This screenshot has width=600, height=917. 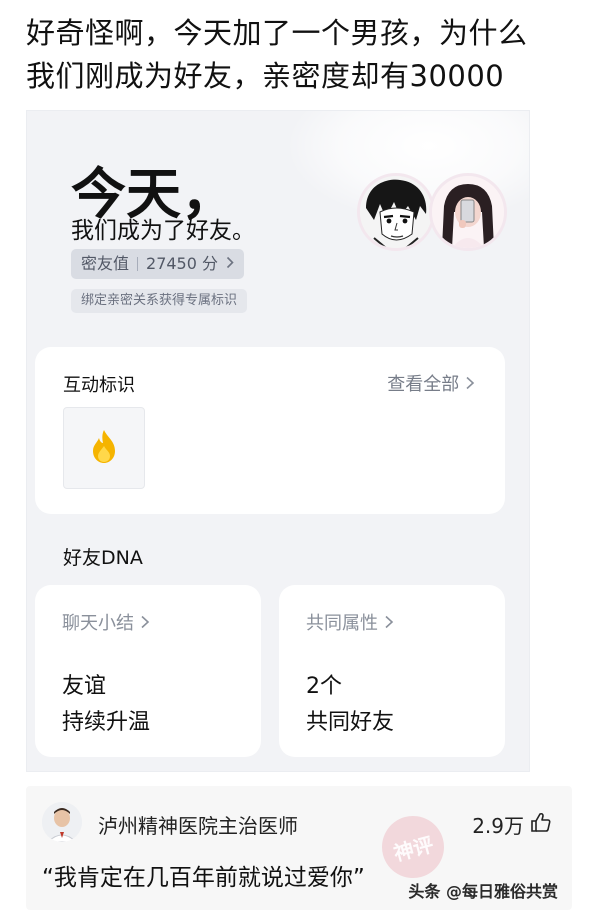 I want to click on chat-summary-label: 聊天小结, so click(x=106, y=622).